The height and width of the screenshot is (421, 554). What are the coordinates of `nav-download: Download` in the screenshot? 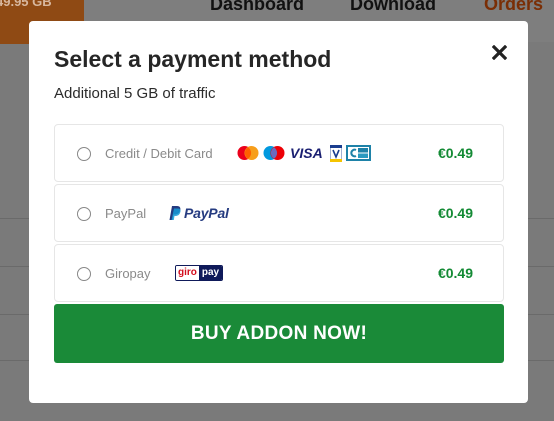 It's located at (393, 7).